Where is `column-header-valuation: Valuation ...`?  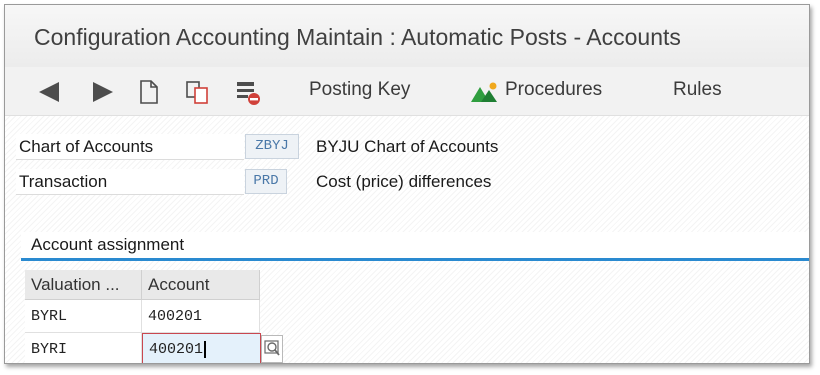
column-header-valuation: Valuation ... is located at coordinates (83, 285).